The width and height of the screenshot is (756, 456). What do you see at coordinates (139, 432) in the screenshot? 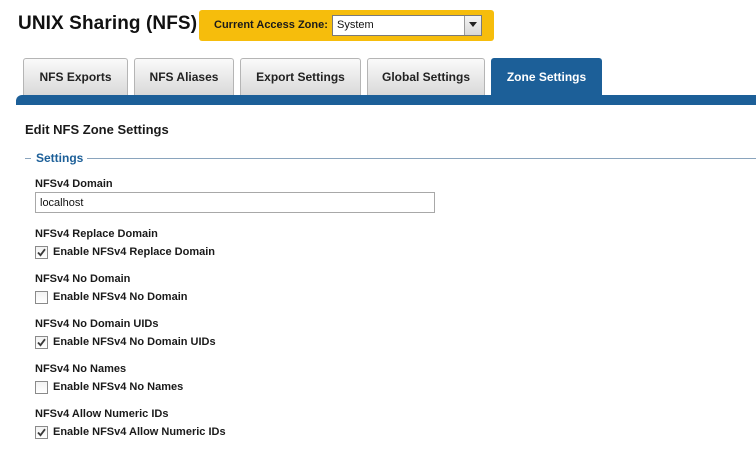
I see `checkbox-label: Enable NFSv4 Allow Numeric IDs` at bounding box center [139, 432].